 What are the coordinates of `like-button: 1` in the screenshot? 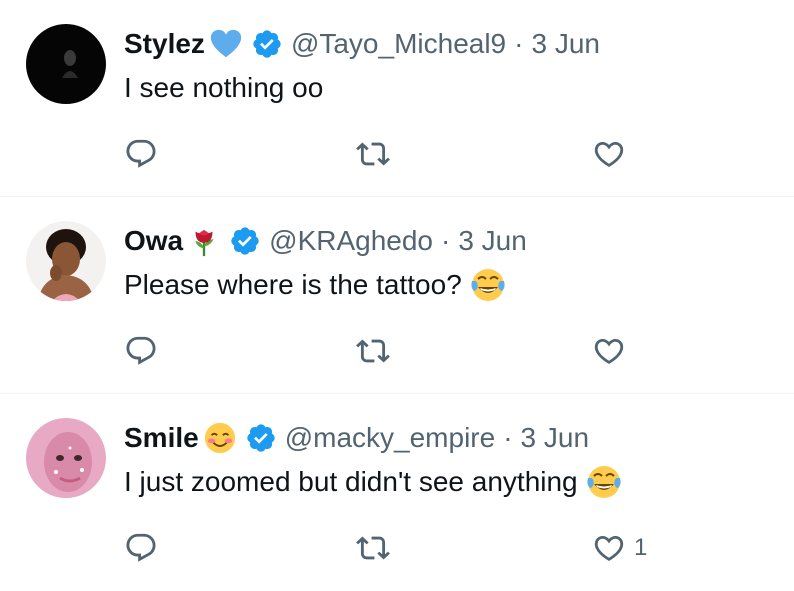 It's located at (619, 548).